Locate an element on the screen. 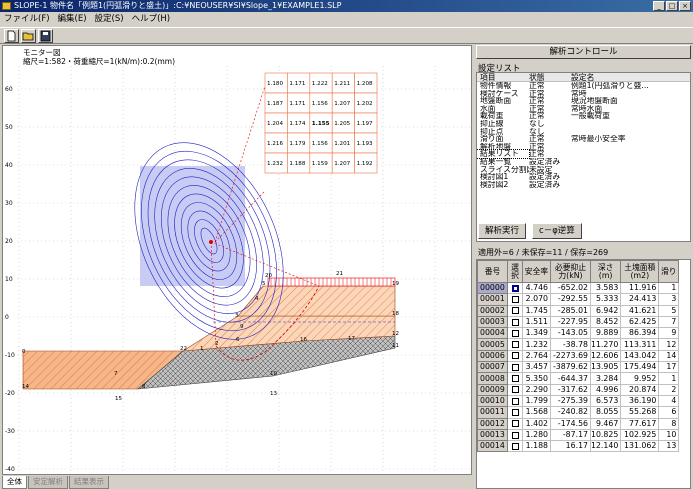  point-label: 14 is located at coordinates (25, 387).